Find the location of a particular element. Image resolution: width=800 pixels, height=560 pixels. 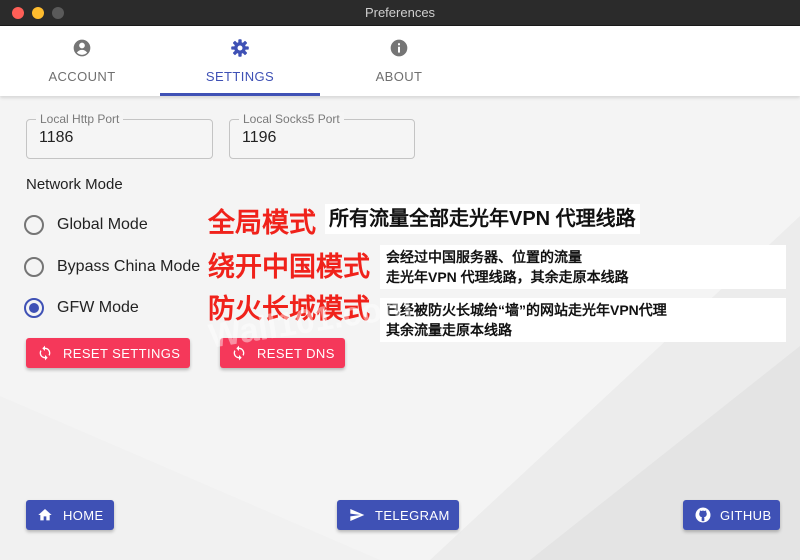

github-label: GITHUB is located at coordinates (746, 515).